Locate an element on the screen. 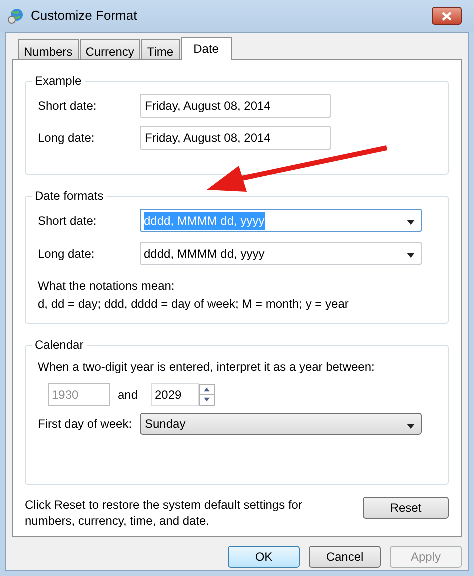 The image size is (474, 576). and-label: and is located at coordinates (129, 395).